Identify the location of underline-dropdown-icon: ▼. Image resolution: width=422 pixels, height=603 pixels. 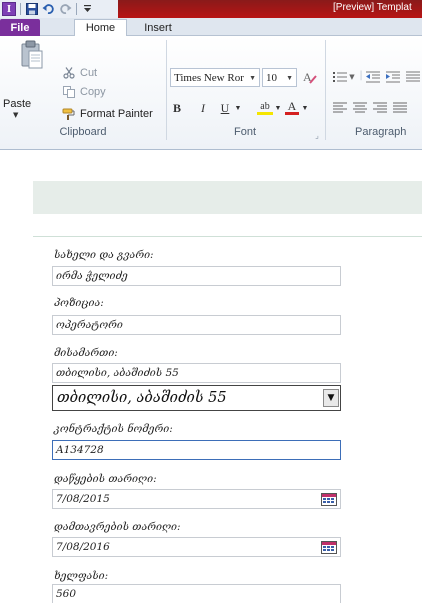
(238, 108).